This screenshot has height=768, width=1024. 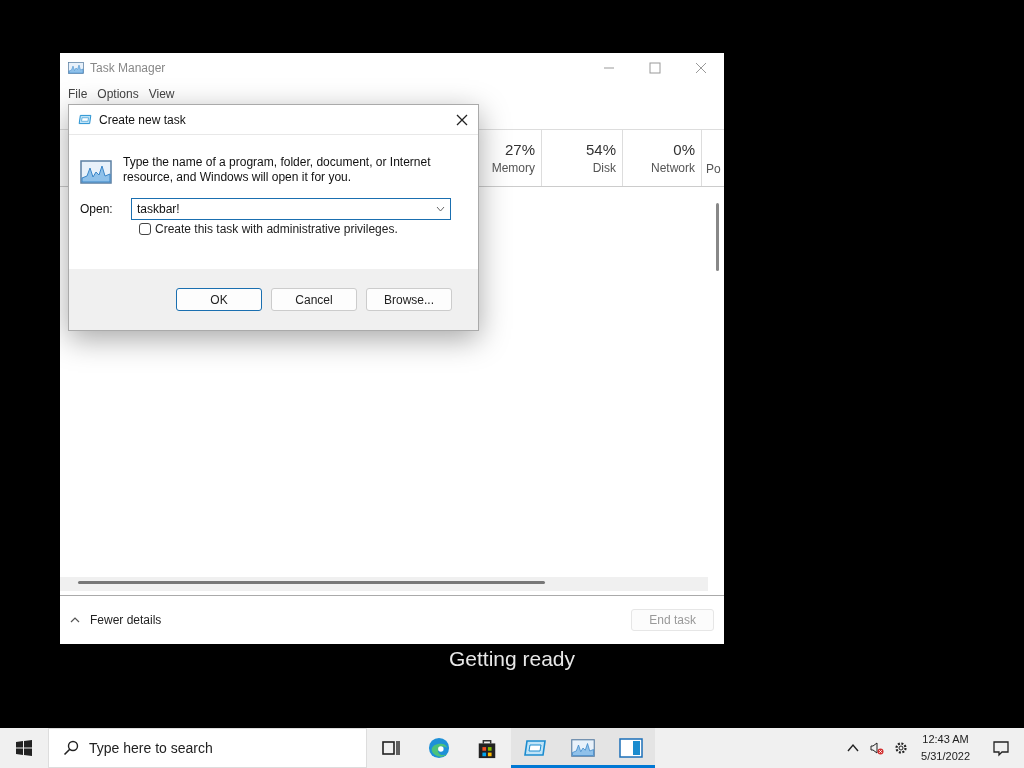 I want to click on instruction-text: Type the name of a program, folder, document, or Internet resource, and Windows will open it for you., so click(x=277, y=170).